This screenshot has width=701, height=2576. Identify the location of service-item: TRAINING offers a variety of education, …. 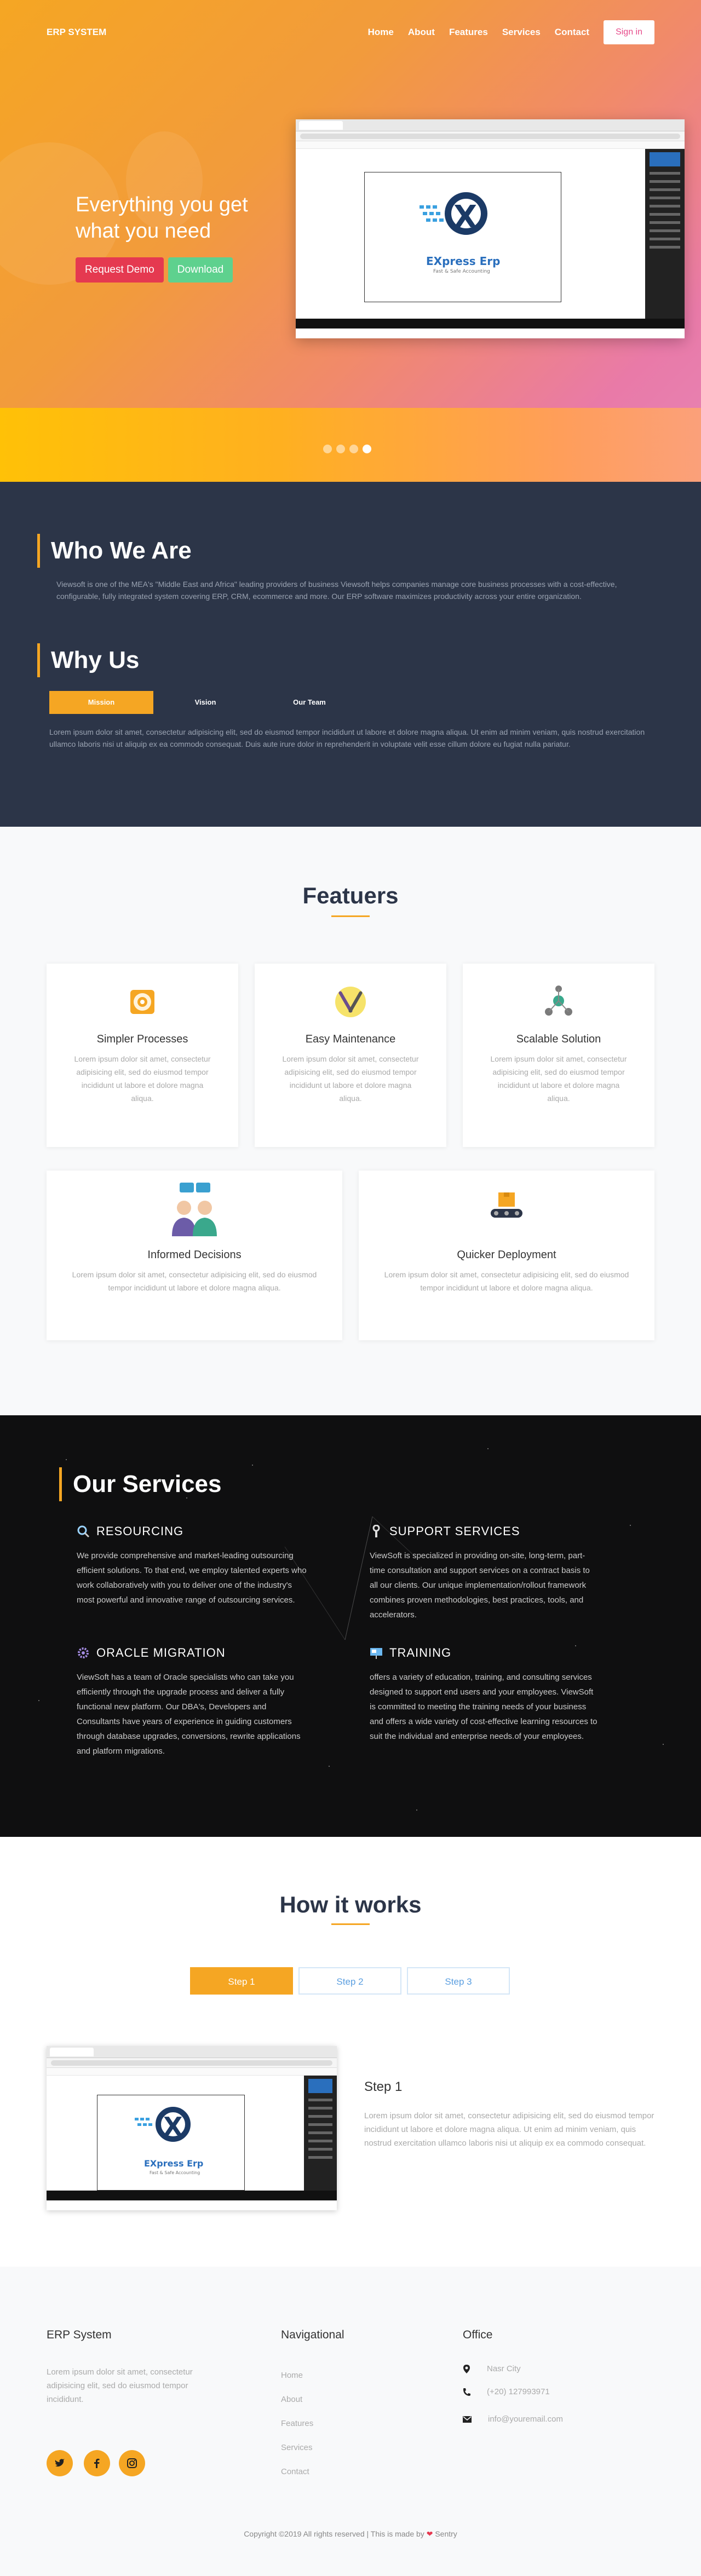
(485, 1695).